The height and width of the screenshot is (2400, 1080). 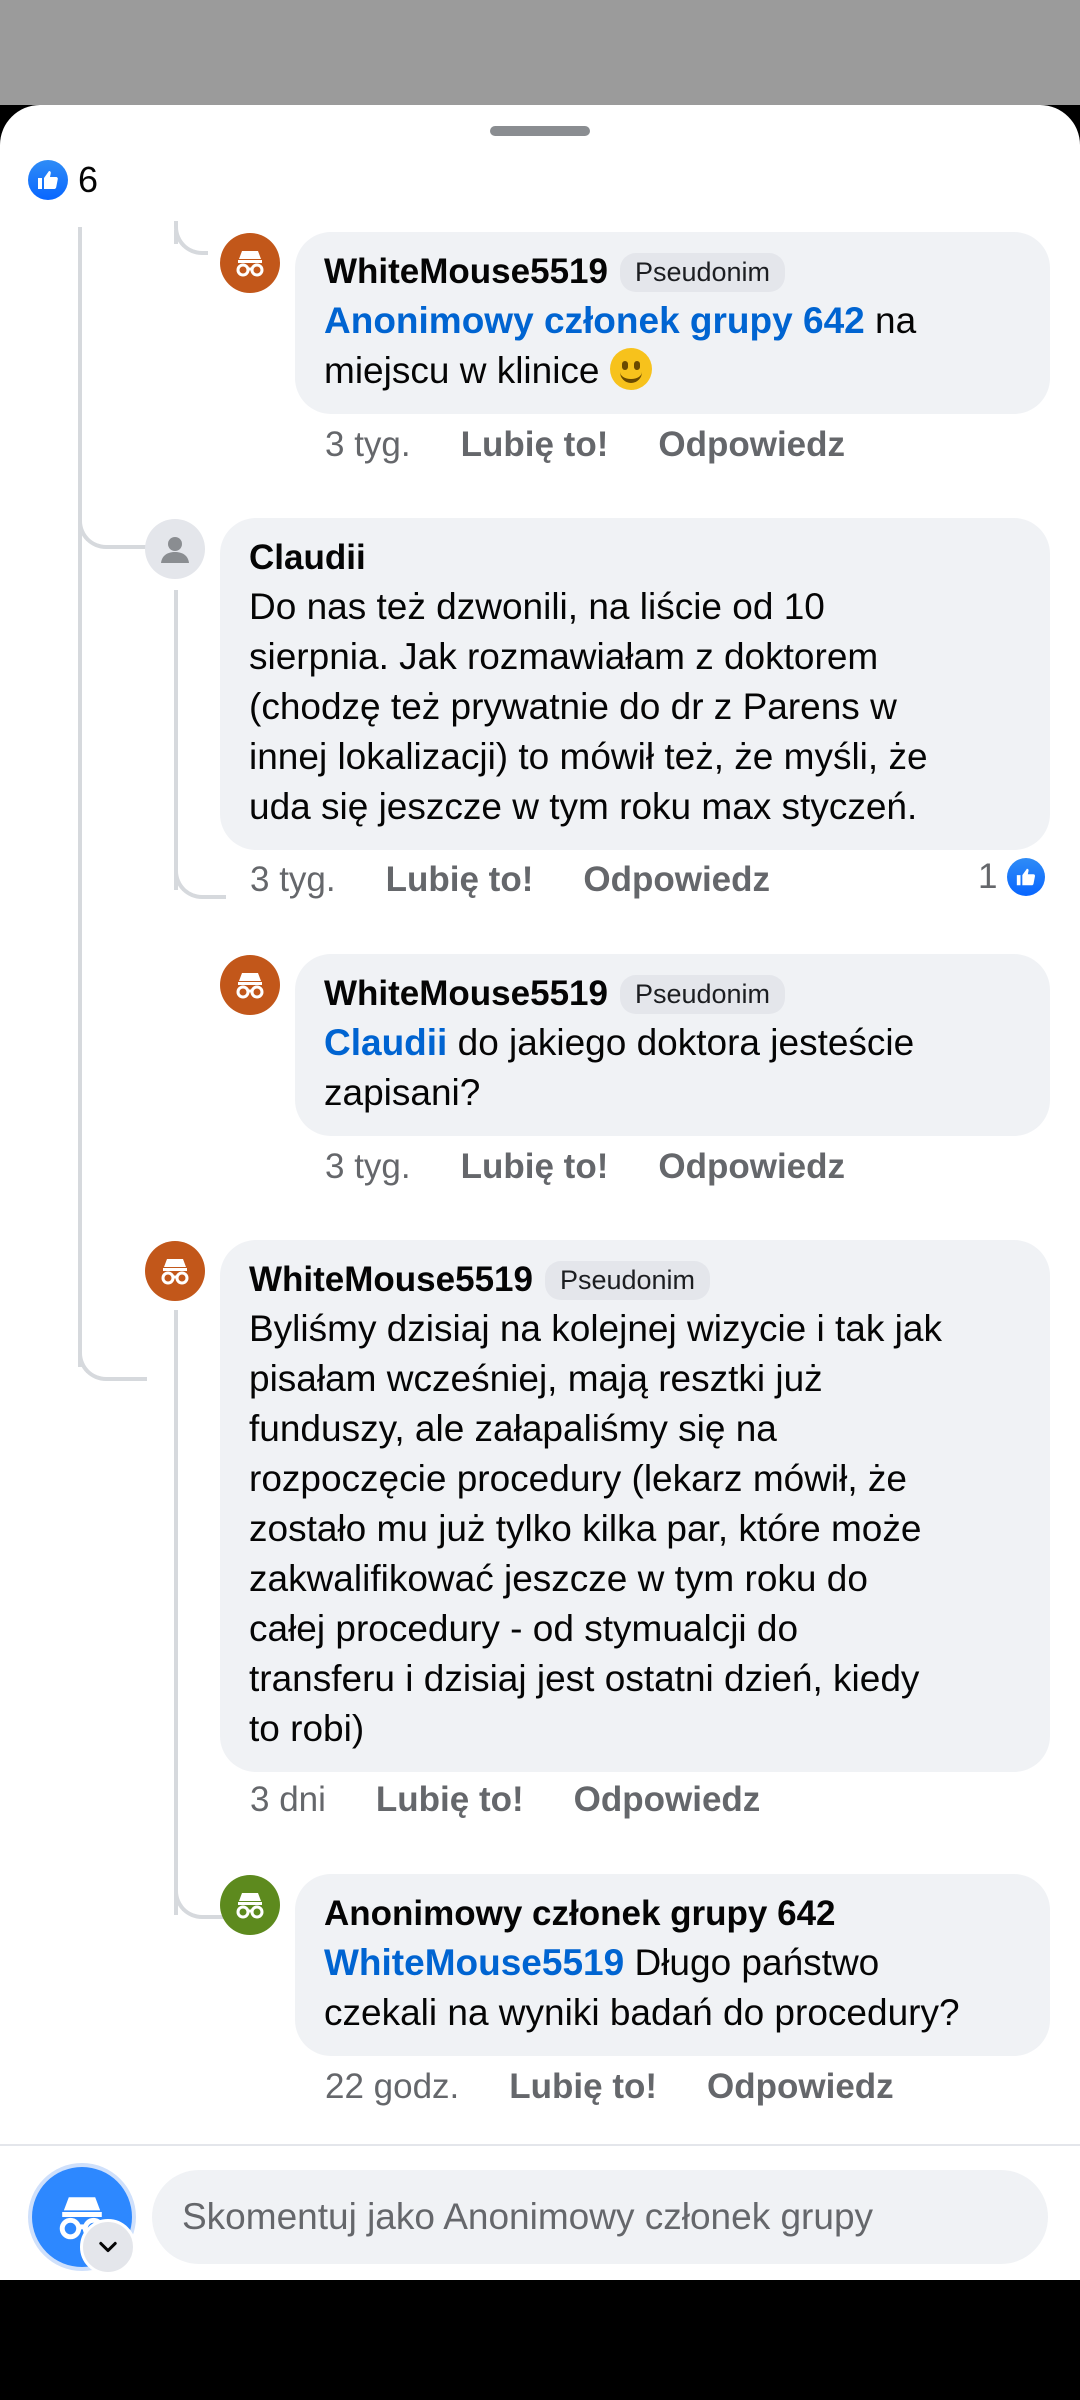 I want to click on smiley-emoji-icon, so click(x=630, y=369).